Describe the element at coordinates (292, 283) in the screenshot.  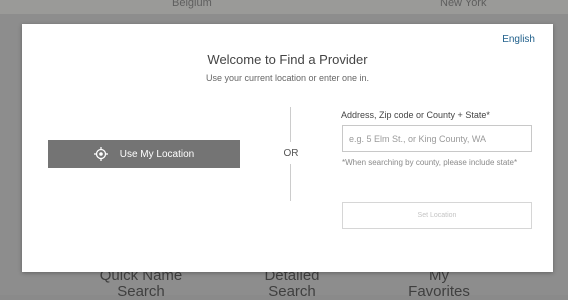
I see `background-nav-detailed-search: Detailed Search` at that location.